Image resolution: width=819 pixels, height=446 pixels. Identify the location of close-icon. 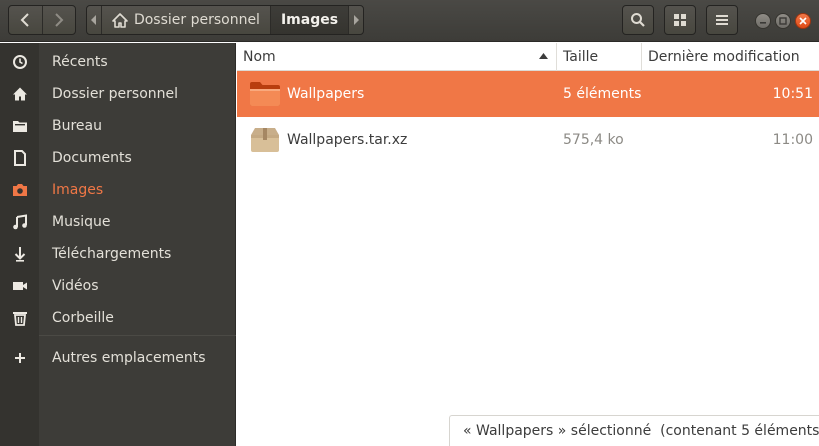
(803, 21).